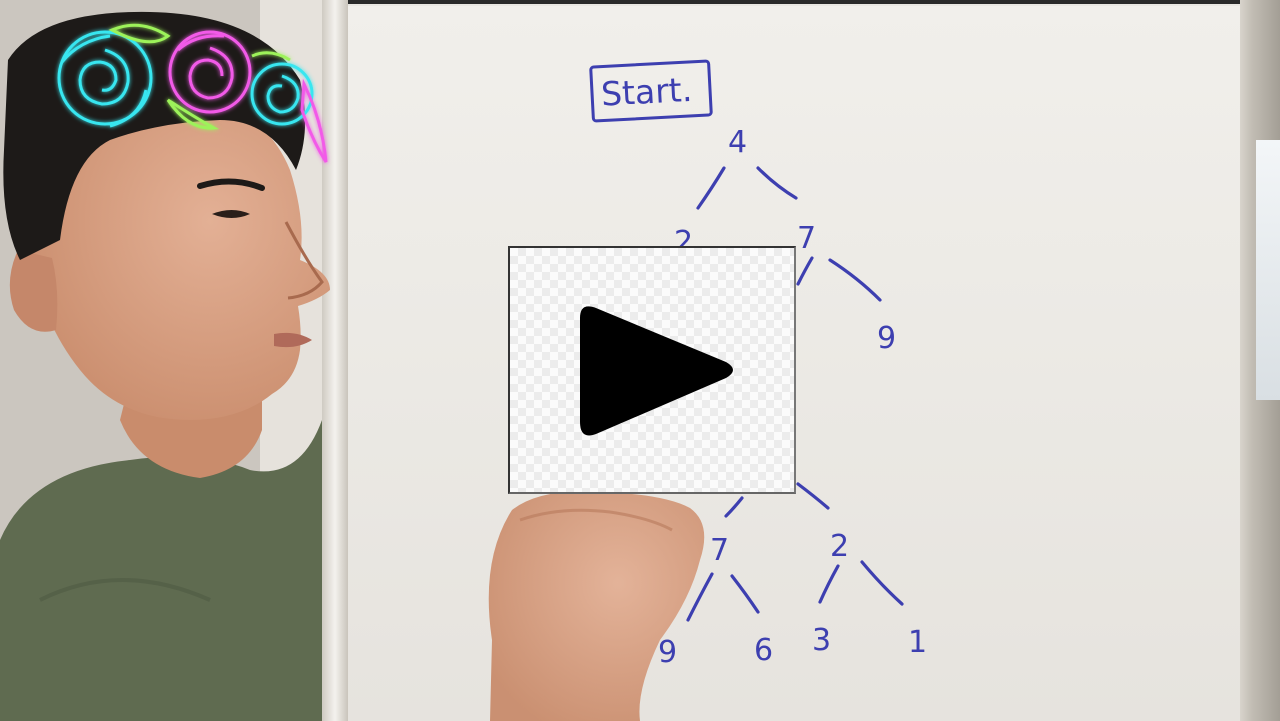  Describe the element at coordinates (667, 652) in the screenshot. I see `tree-leaf-node: 9` at that location.